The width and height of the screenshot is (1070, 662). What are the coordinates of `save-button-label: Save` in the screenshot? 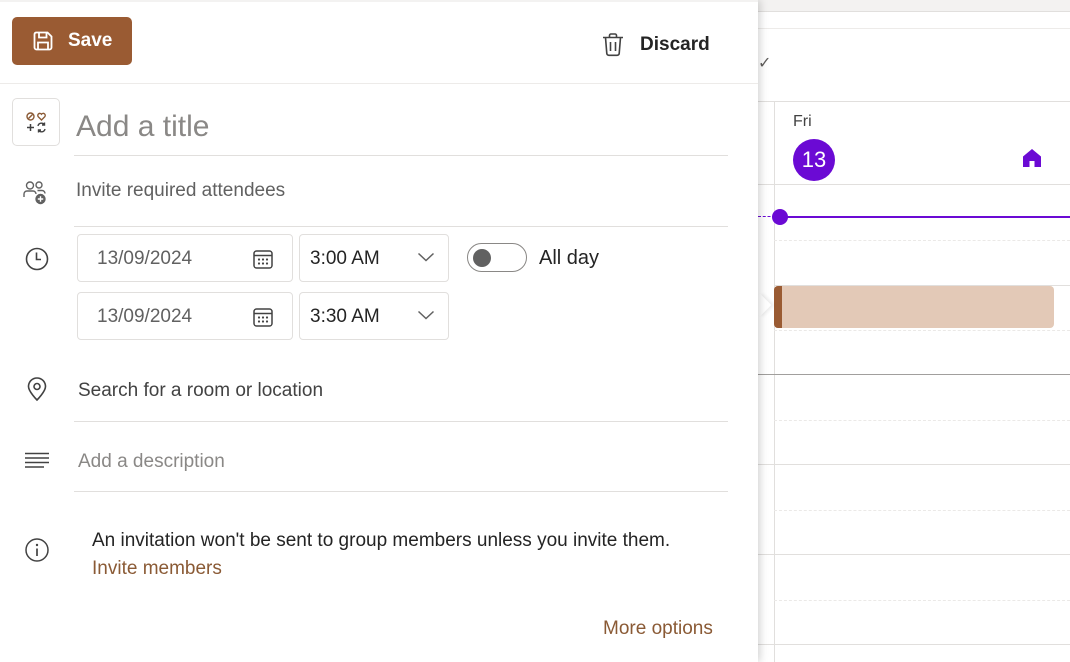 It's located at (90, 40).